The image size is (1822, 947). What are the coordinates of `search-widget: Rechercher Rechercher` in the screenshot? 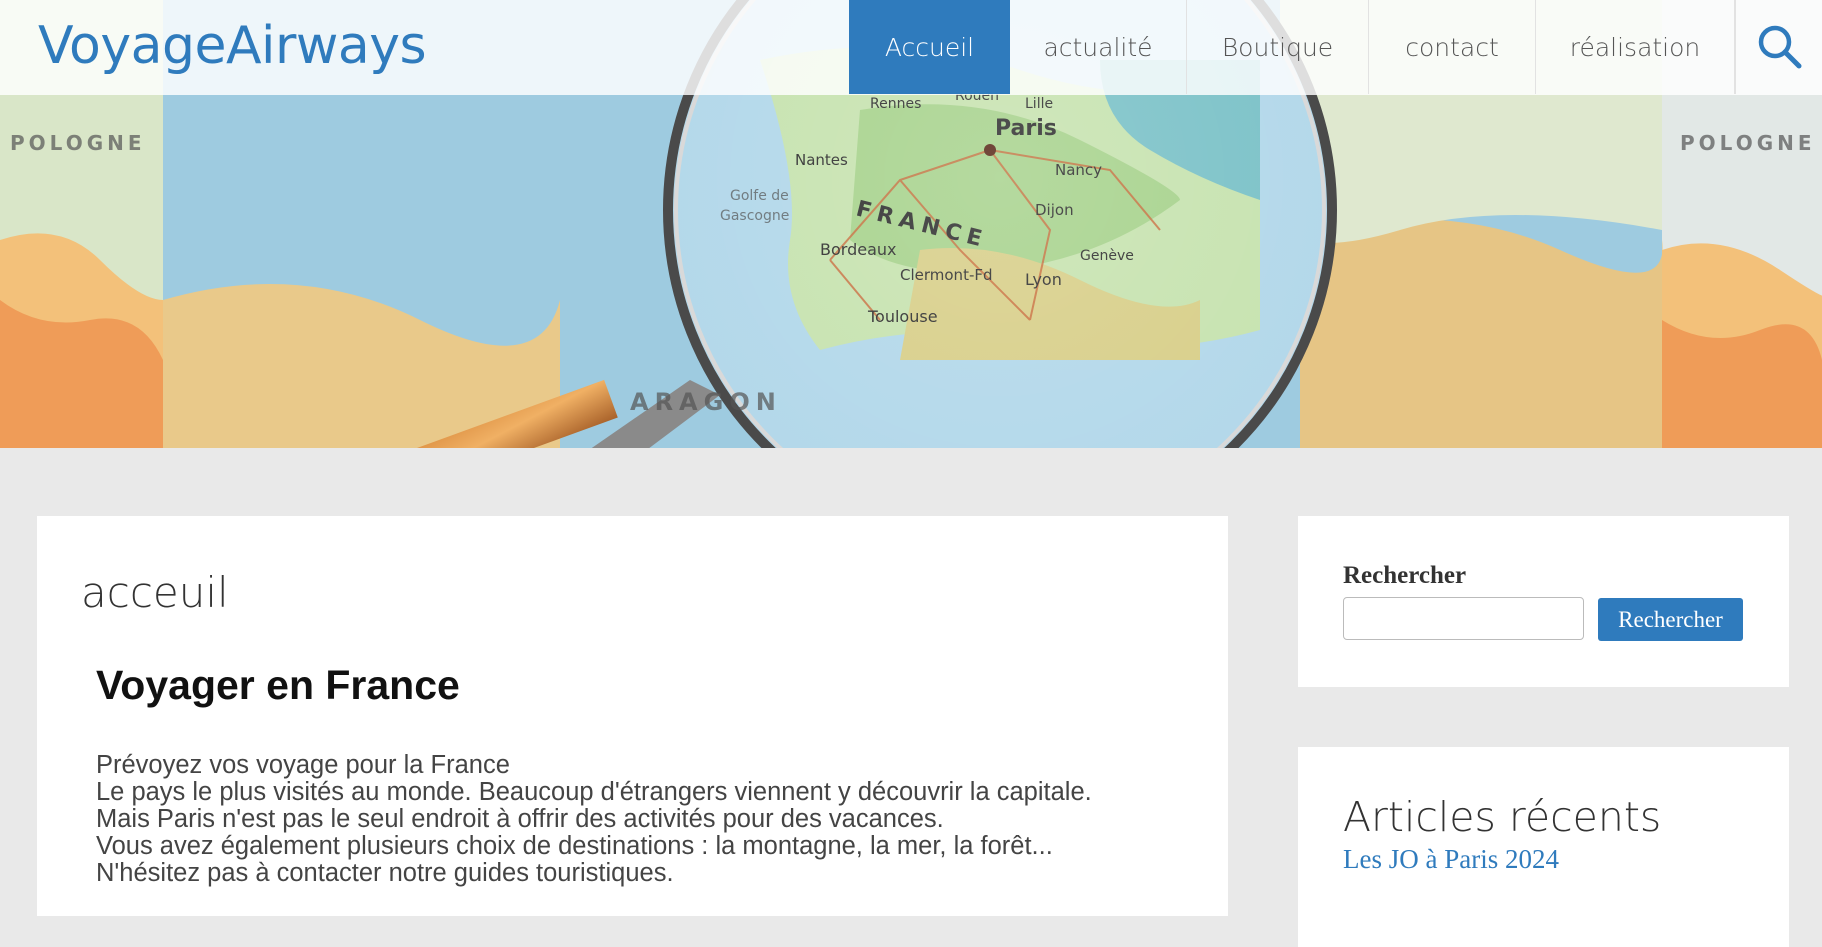 It's located at (1543, 601).